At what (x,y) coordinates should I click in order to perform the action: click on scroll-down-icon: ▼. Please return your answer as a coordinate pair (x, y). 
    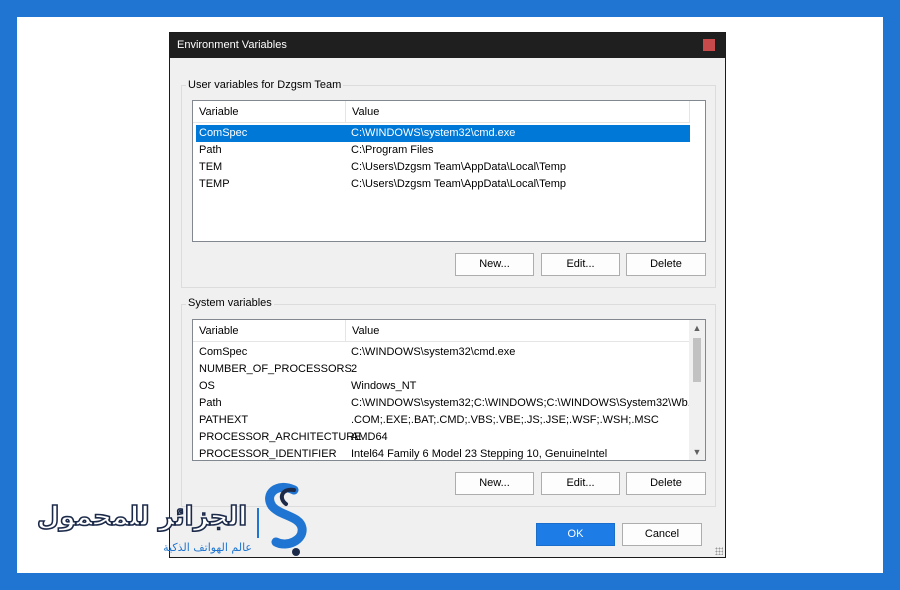
    Looking at the image, I should click on (697, 452).